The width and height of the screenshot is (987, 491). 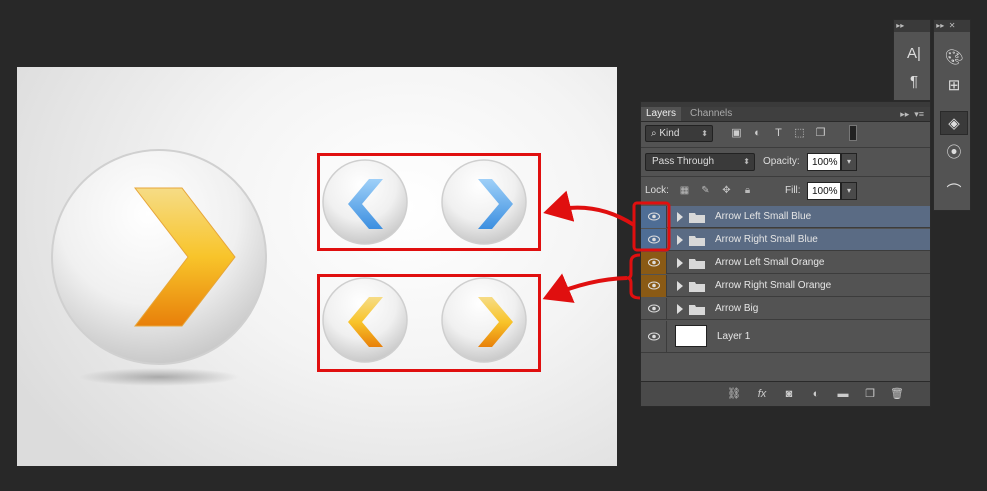 What do you see at coordinates (589, 208) in the screenshot?
I see `annotation-arrow-blue` at bounding box center [589, 208].